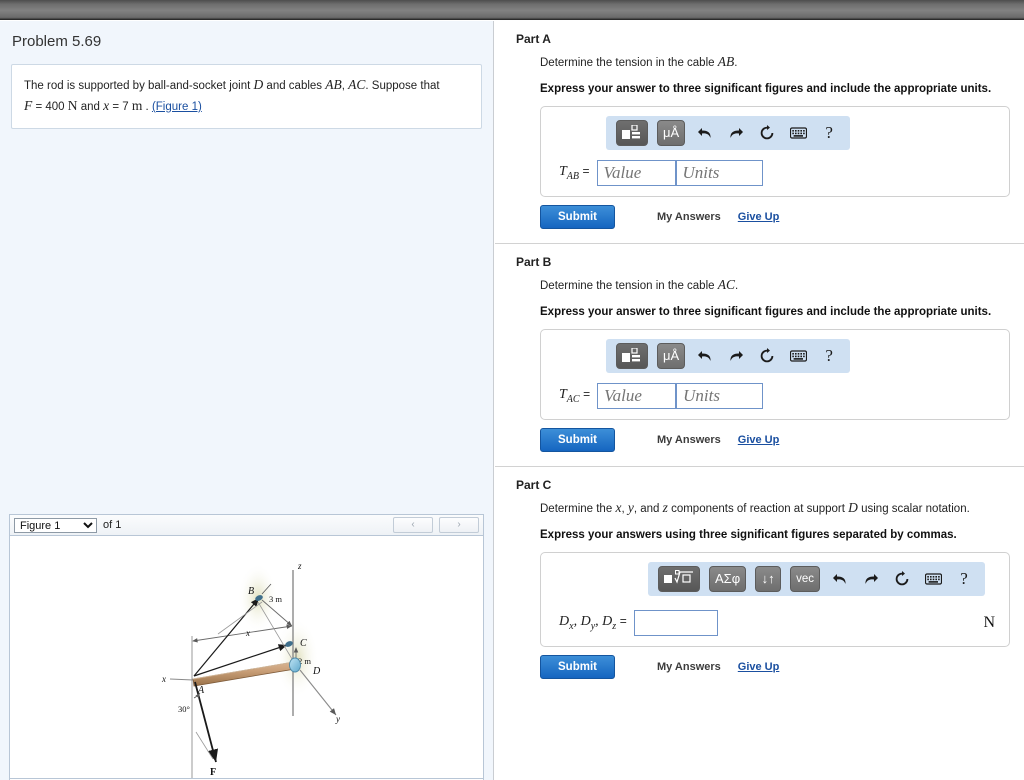 The height and width of the screenshot is (780, 1024). I want to click on statement-period: ., so click(147, 106).